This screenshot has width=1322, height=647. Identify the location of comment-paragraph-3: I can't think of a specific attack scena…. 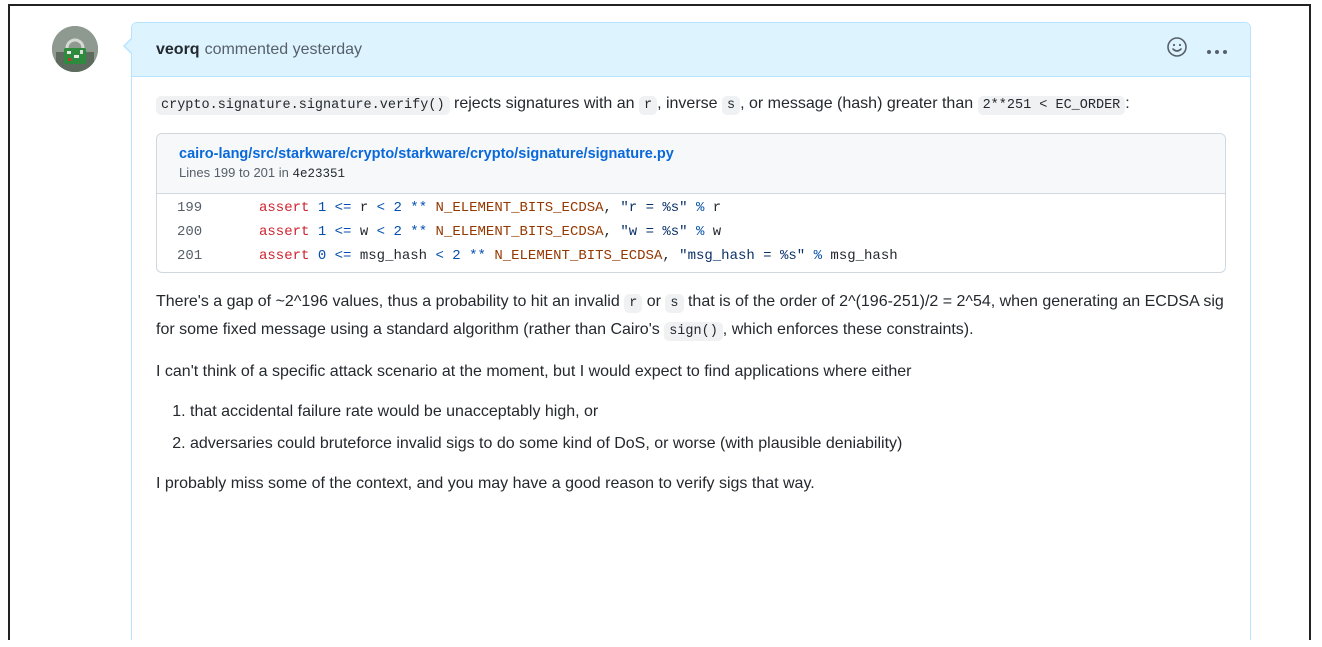
(534, 371).